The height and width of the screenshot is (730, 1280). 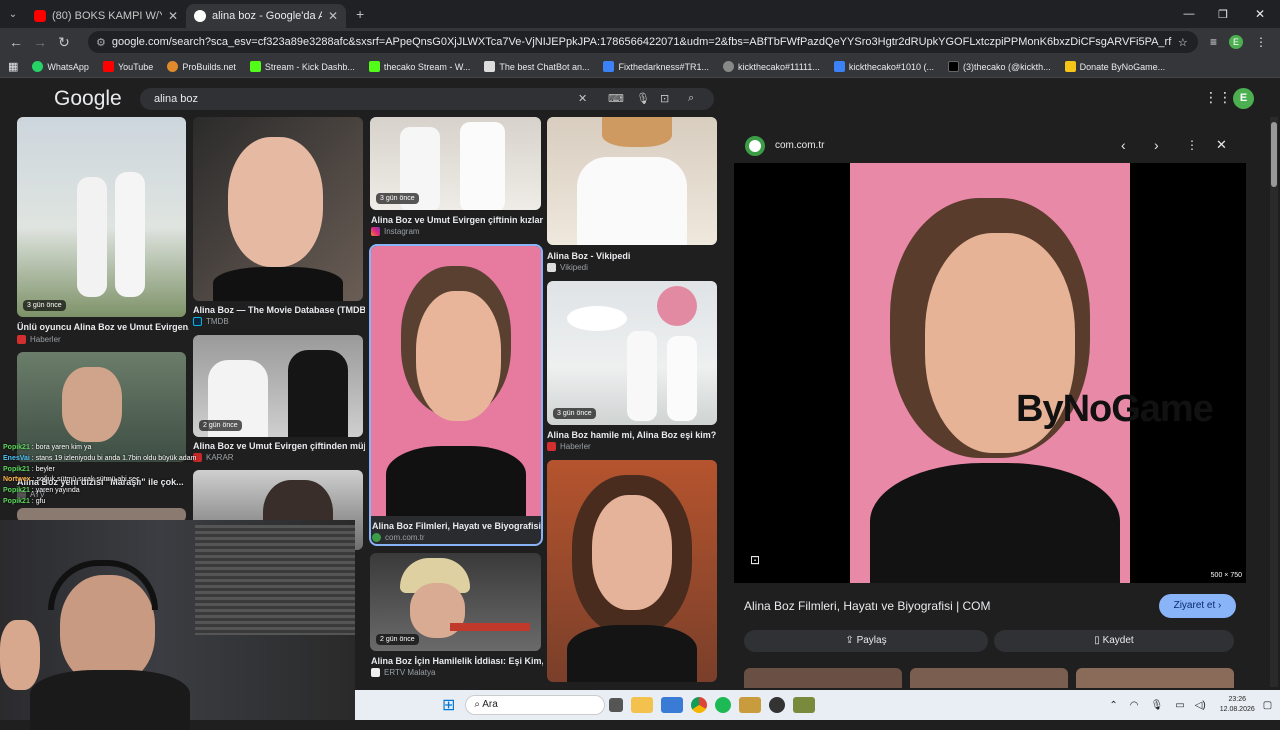 I want to click on result-source: TMDB, so click(x=211, y=321).